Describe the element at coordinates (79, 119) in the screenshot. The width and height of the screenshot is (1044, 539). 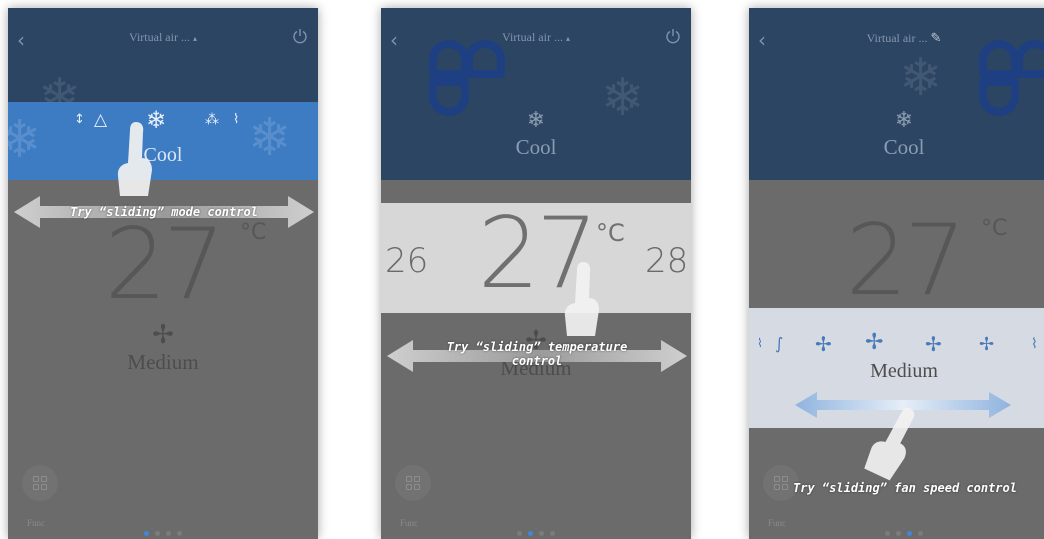
I see `auto-mode-icon: ↕` at that location.